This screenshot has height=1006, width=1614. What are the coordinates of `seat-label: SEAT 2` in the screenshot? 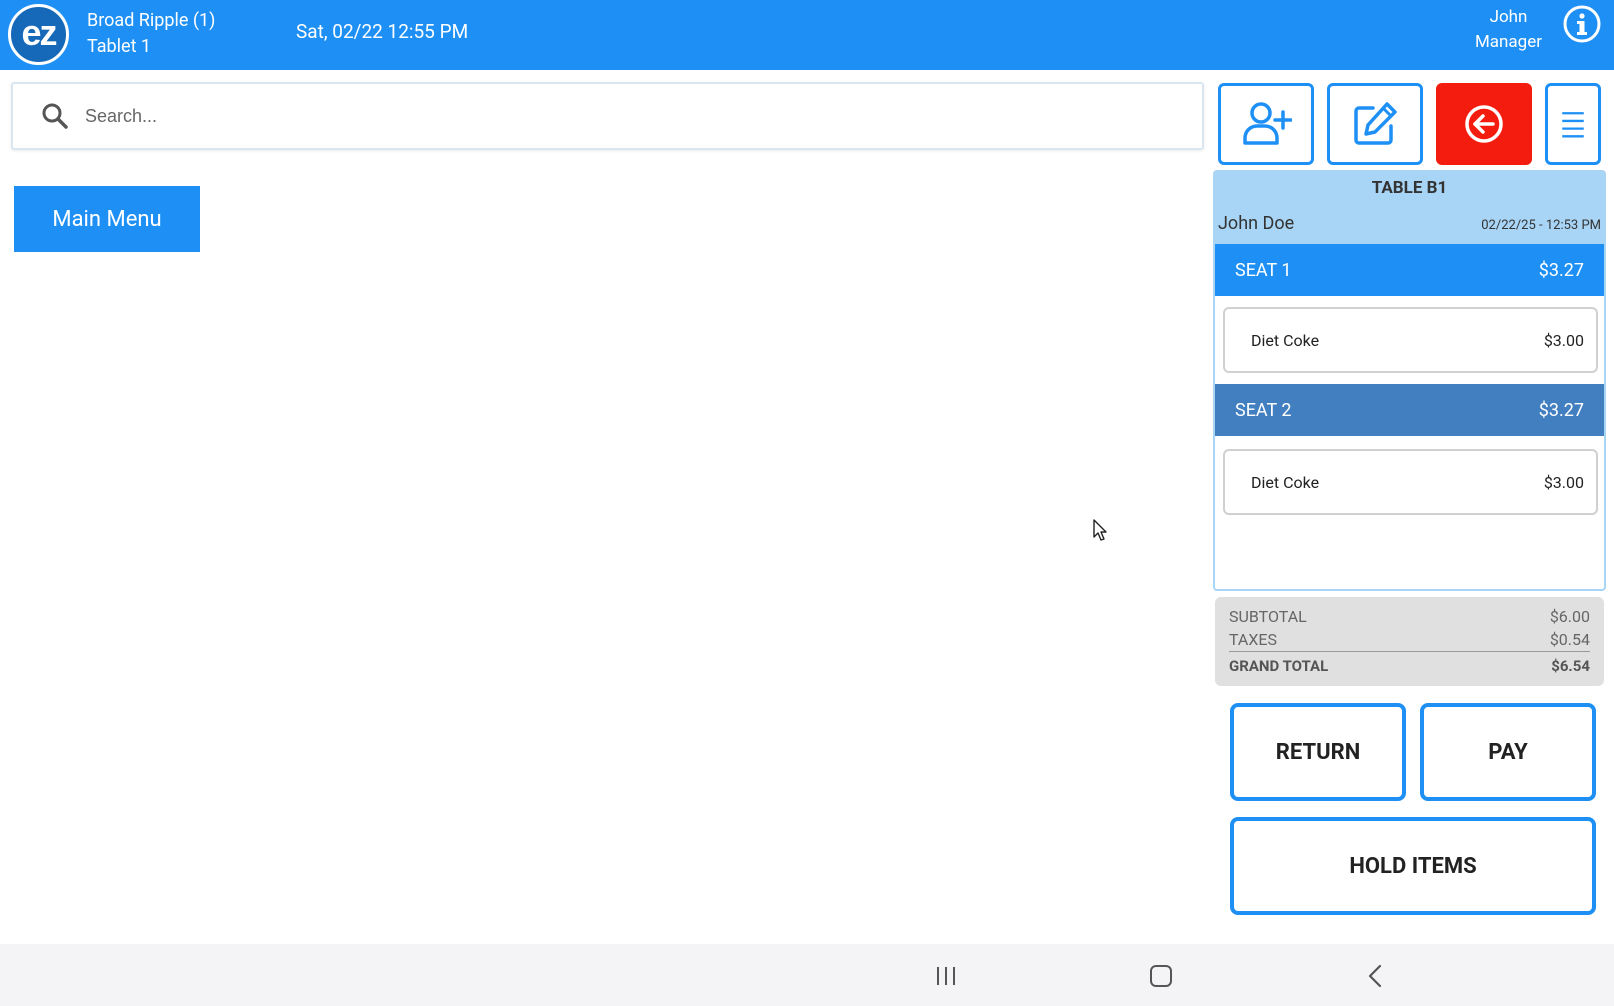 It's located at (1263, 410).